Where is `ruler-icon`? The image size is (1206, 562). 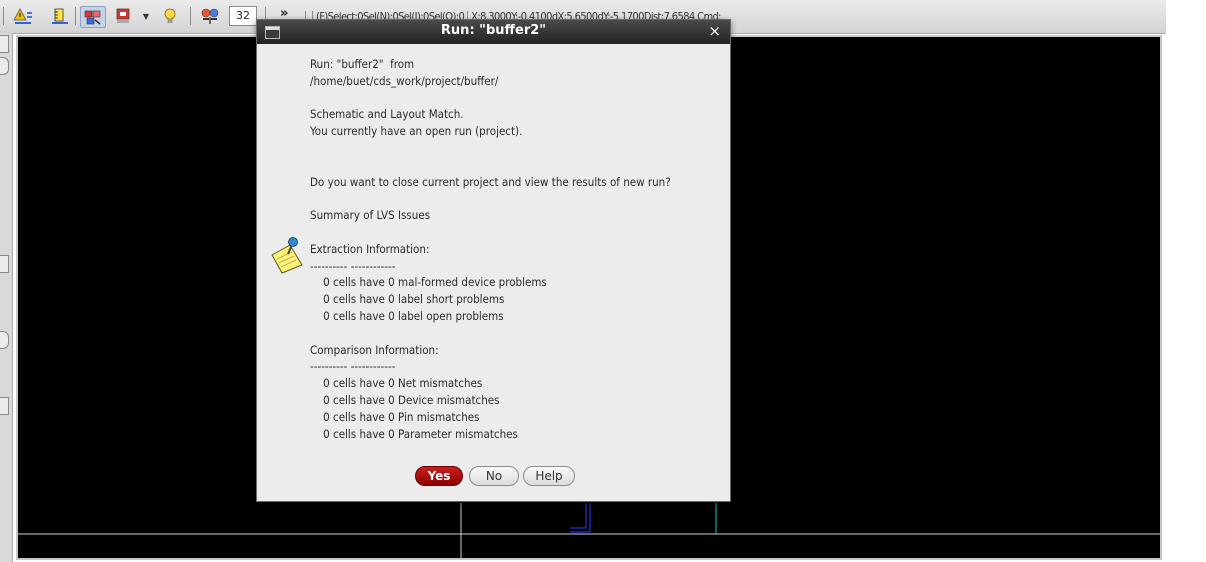
ruler-icon is located at coordinates (60, 16).